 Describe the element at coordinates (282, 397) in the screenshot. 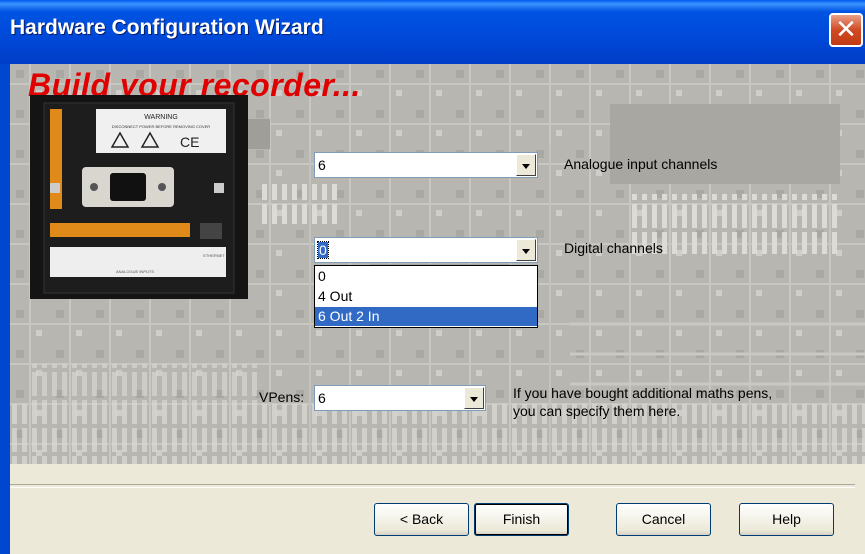

I see `vpens-label: VPens:` at that location.